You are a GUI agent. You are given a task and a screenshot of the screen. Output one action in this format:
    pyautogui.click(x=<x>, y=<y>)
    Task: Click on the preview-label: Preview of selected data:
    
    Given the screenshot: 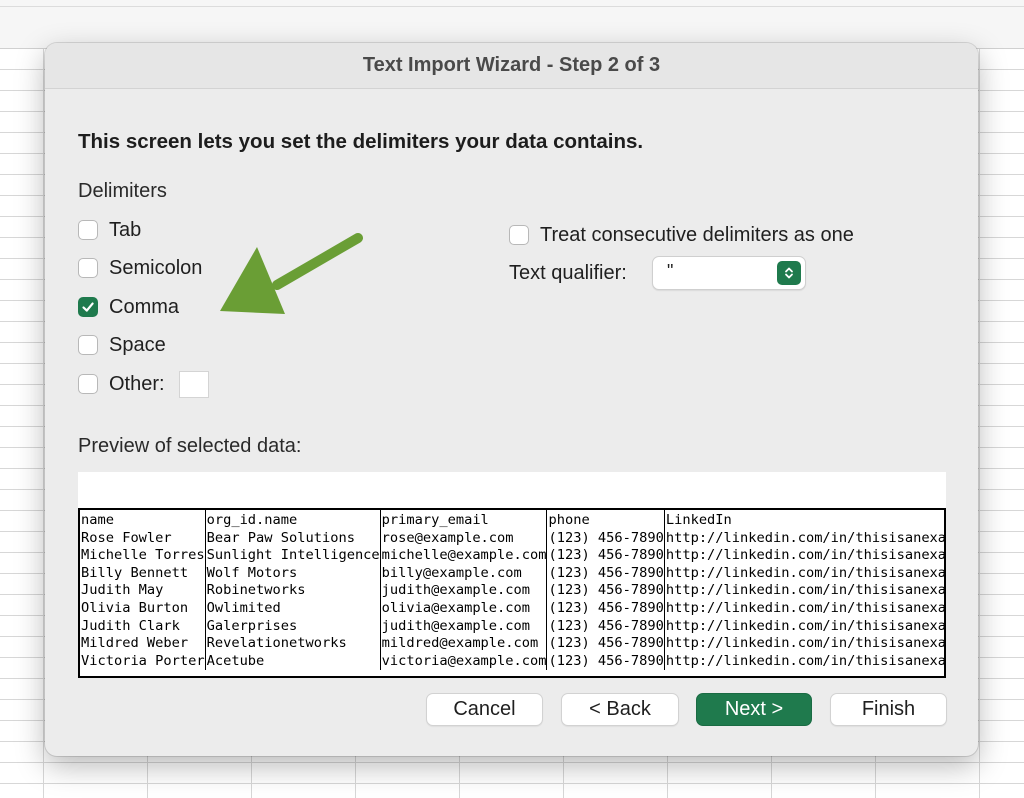 What is the action you would take?
    pyautogui.click(x=190, y=446)
    